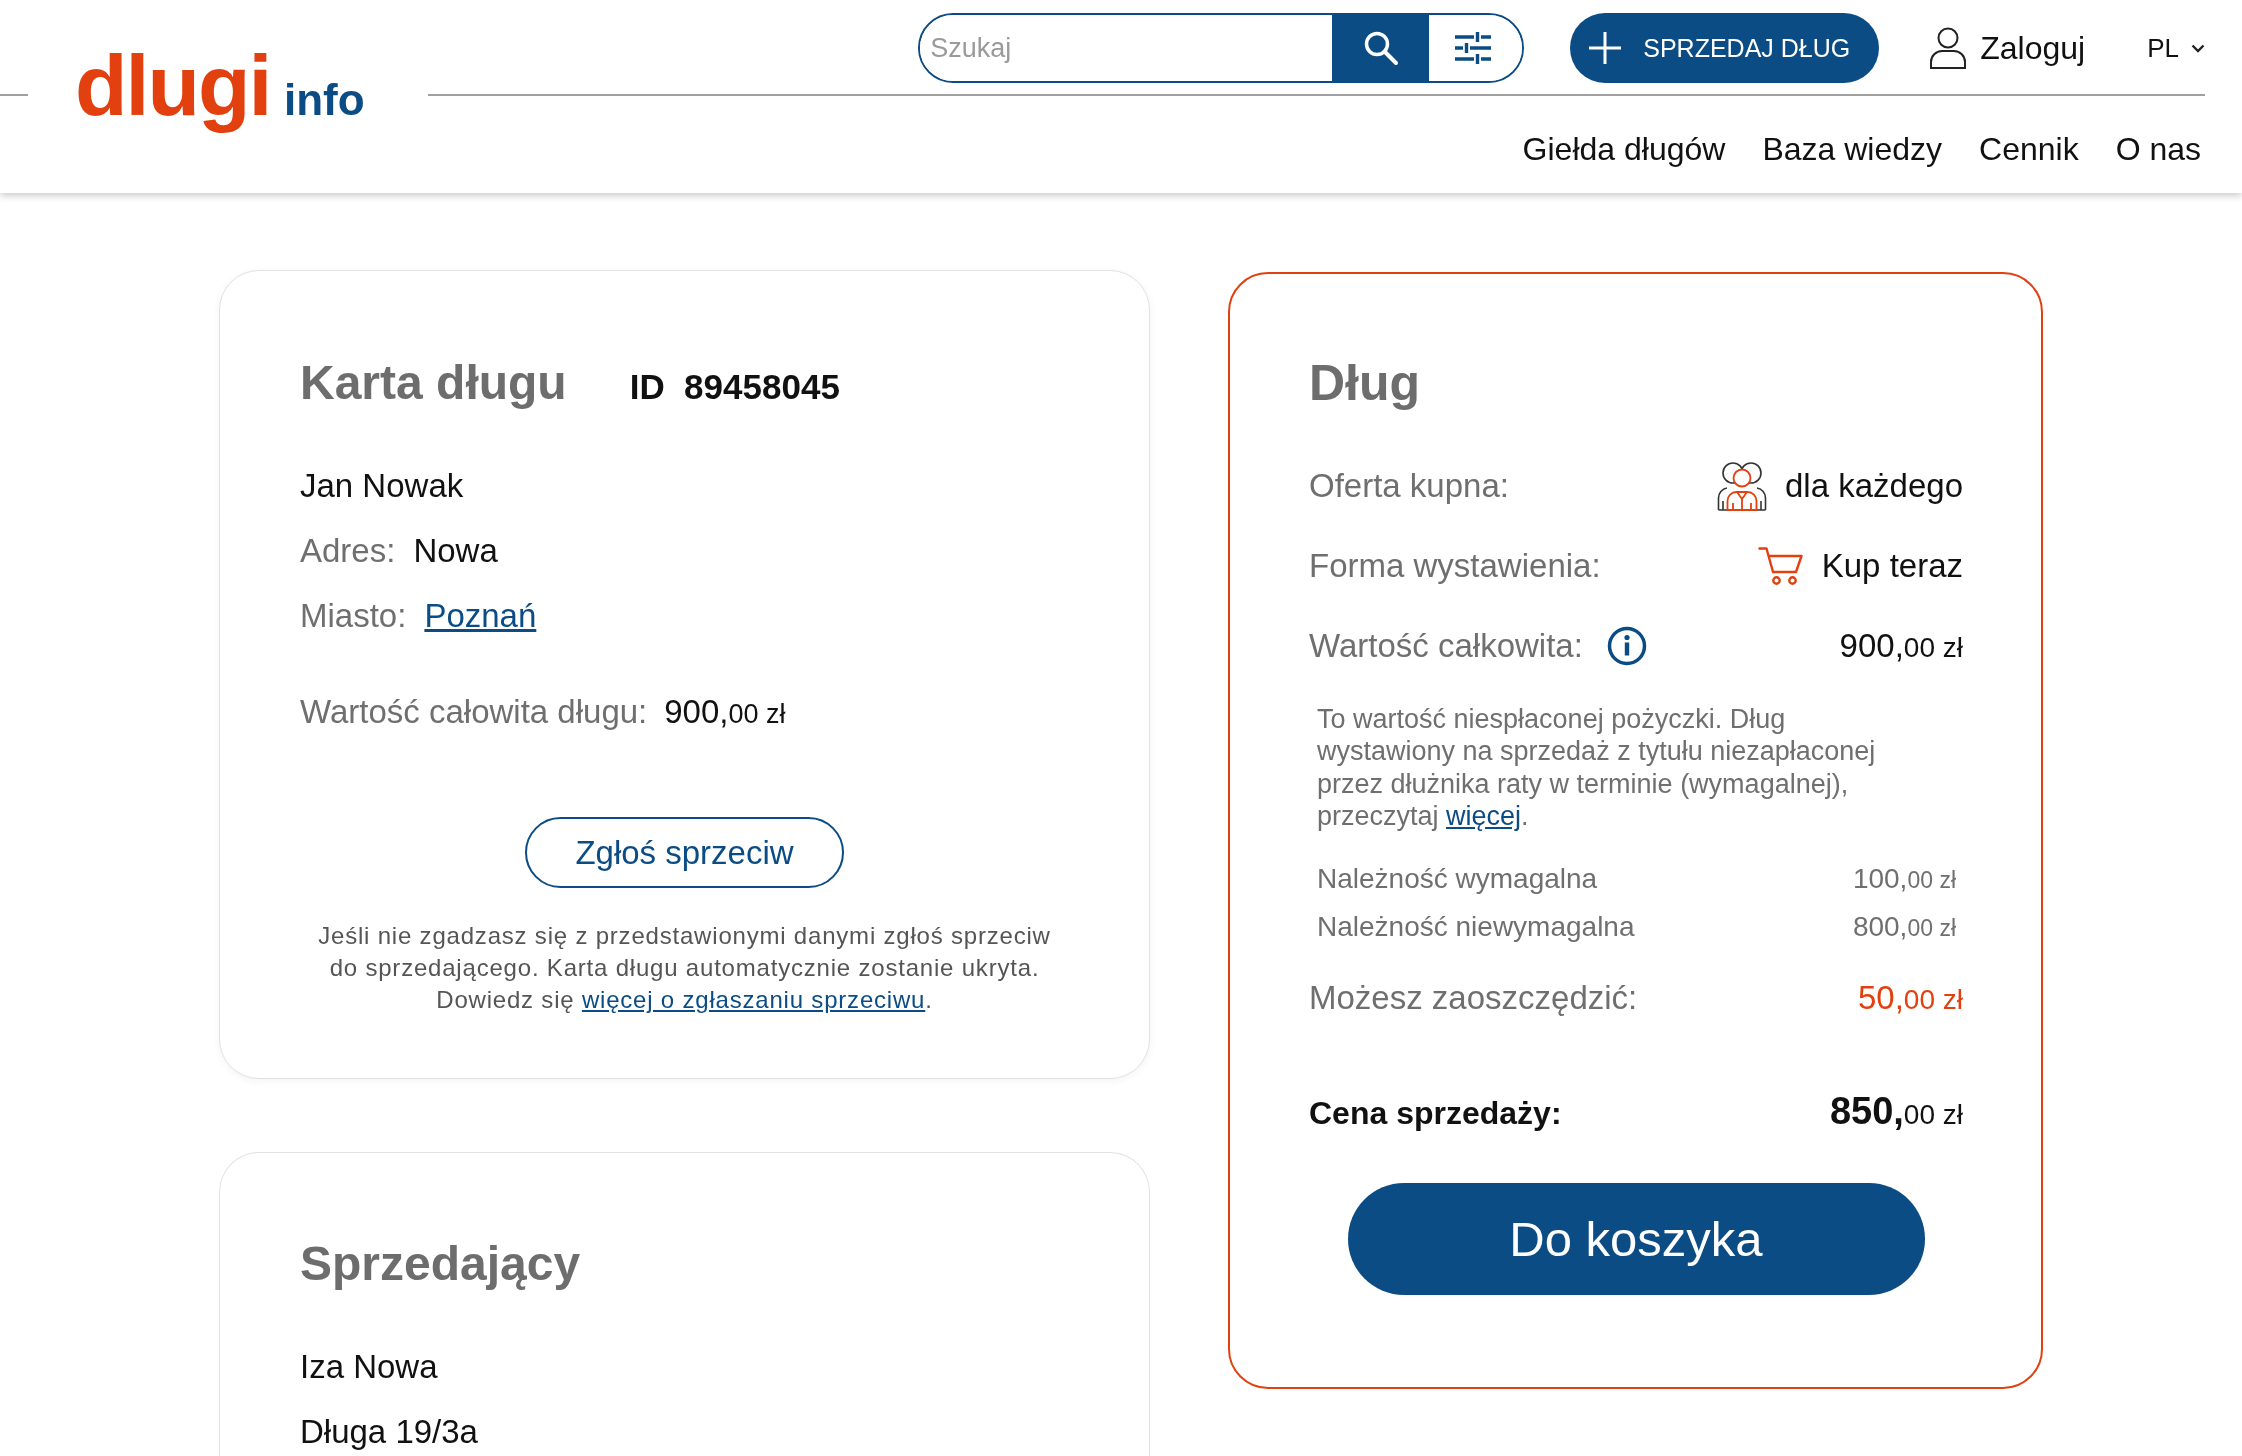 The width and height of the screenshot is (2242, 1456). What do you see at coordinates (1780, 566) in the screenshot?
I see `cart-icon` at bounding box center [1780, 566].